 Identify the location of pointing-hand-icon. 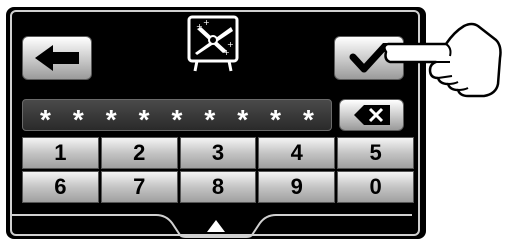
(442, 59).